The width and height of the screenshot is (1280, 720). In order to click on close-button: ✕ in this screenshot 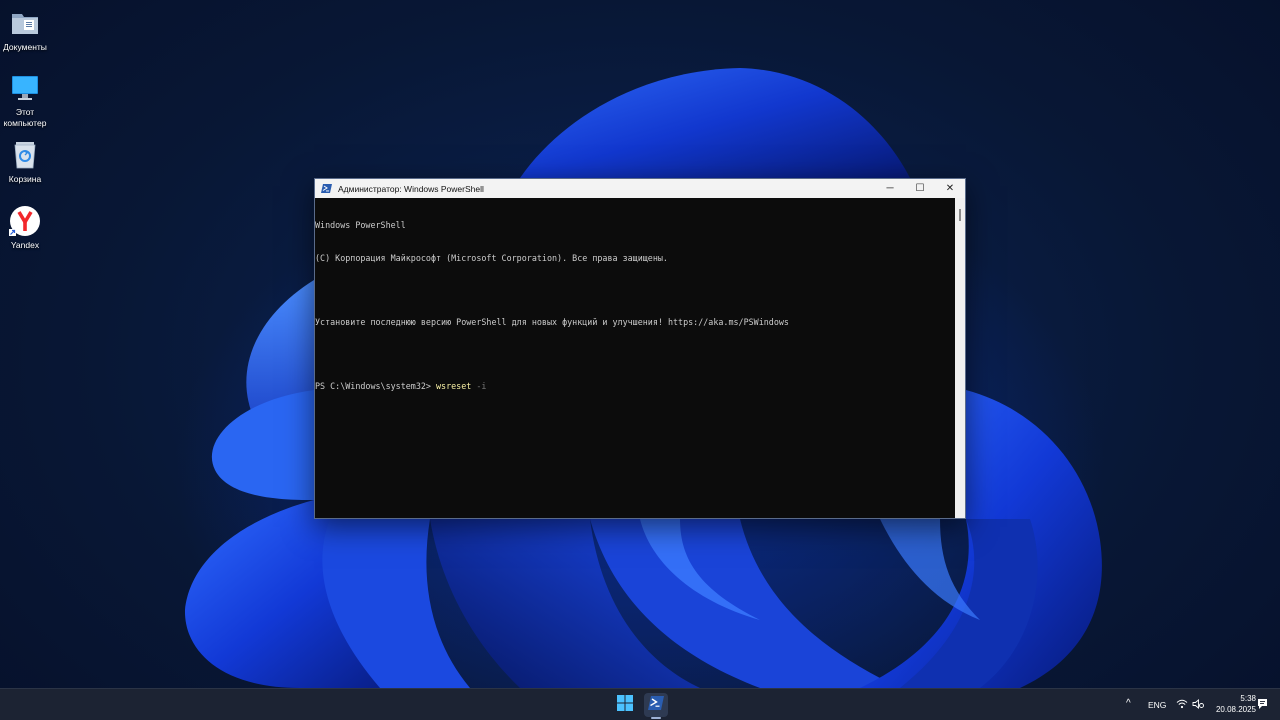, I will do `click(950, 188)`.